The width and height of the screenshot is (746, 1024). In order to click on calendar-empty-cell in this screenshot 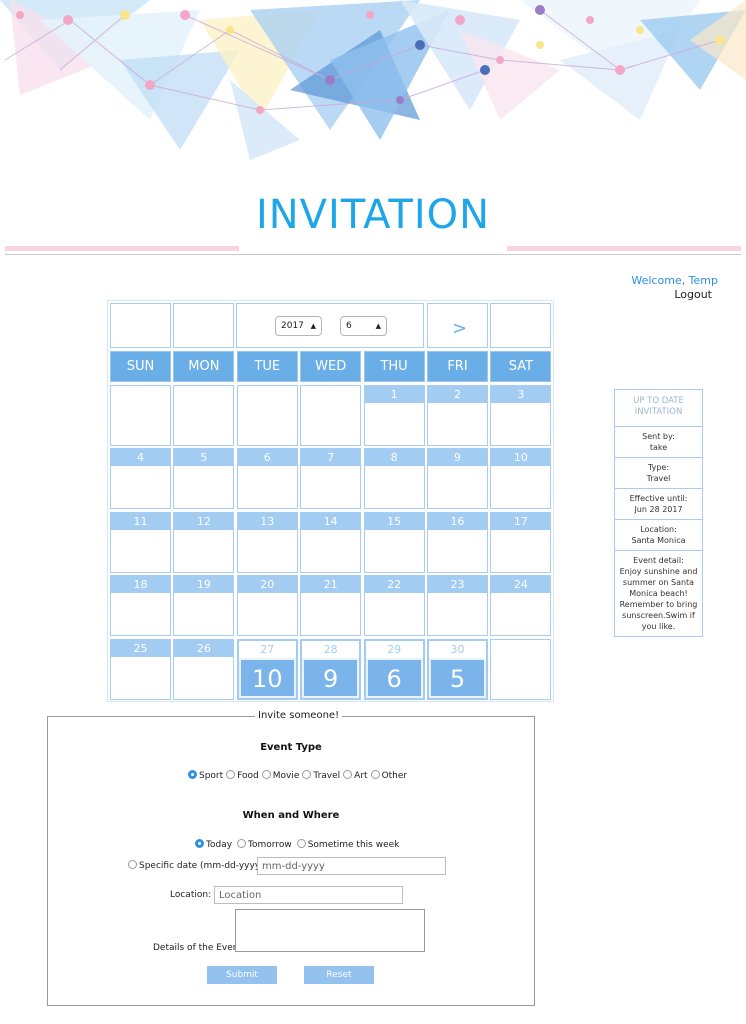, I will do `click(331, 415)`.